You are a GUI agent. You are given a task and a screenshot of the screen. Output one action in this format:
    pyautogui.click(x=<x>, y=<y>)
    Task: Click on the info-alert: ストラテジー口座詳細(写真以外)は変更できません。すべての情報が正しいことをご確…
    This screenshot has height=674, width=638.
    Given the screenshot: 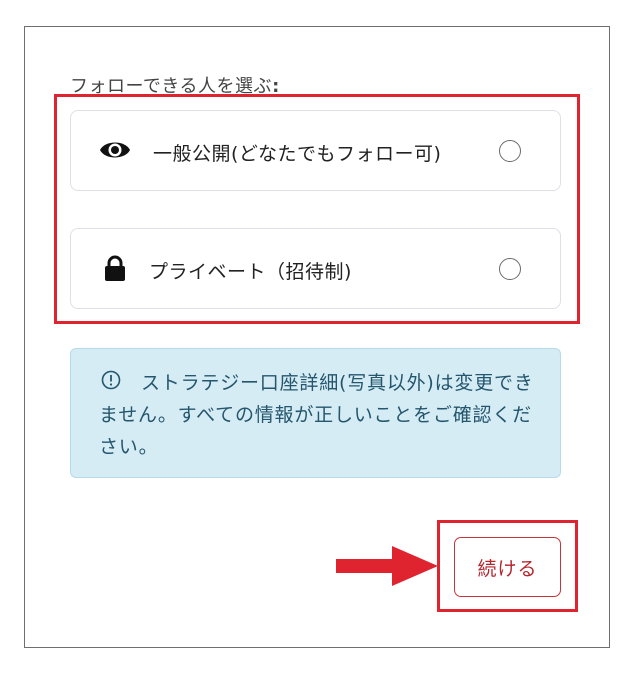 What is the action you would take?
    pyautogui.click(x=315, y=413)
    